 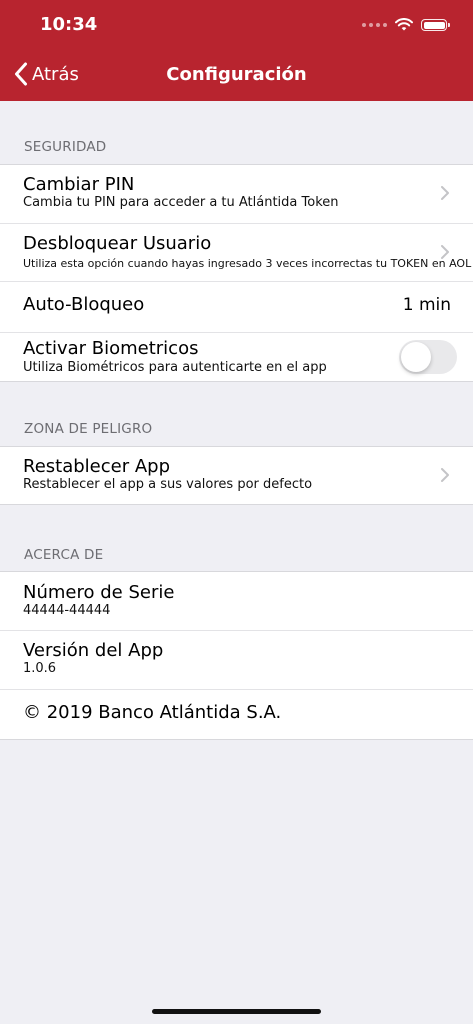 I want to click on toggle-knob, so click(x=416, y=357).